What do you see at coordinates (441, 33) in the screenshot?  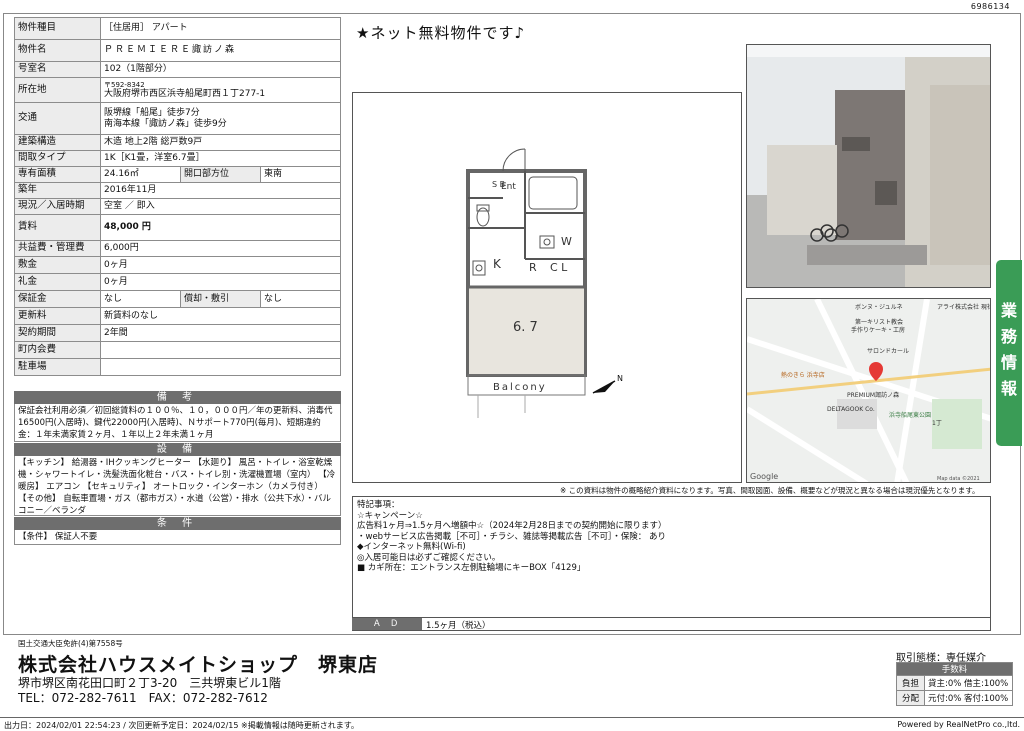 I see `catch-copy: ★ネット無料物件です♪` at bounding box center [441, 33].